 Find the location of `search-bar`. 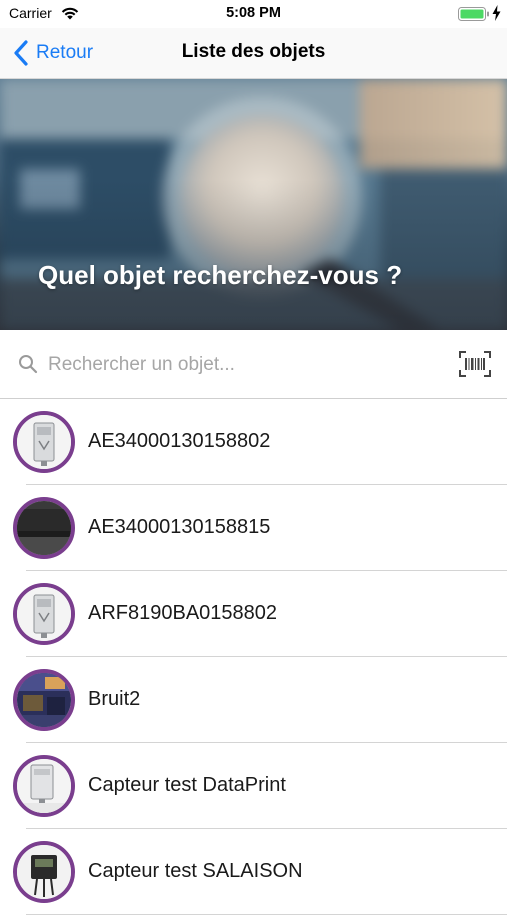

search-bar is located at coordinates (253, 364).